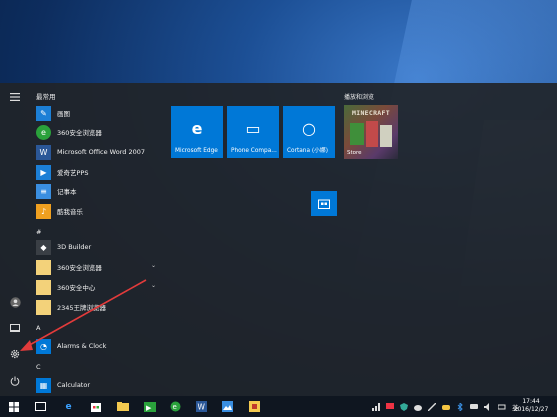  Describe the element at coordinates (40, 406) in the screenshot. I see `task-view-icon` at that location.